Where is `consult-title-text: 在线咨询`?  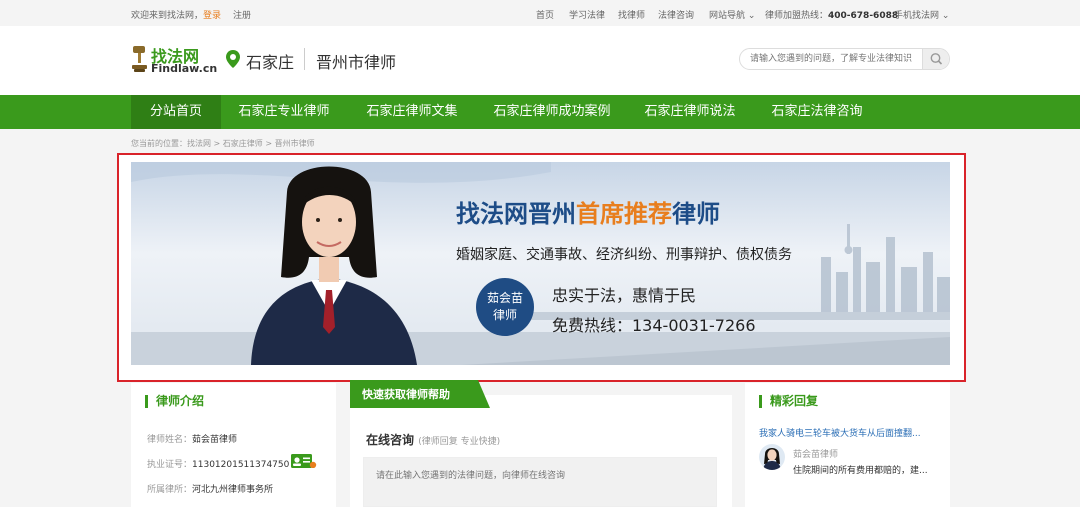
consult-title-text: 在线咨询 is located at coordinates (390, 440).